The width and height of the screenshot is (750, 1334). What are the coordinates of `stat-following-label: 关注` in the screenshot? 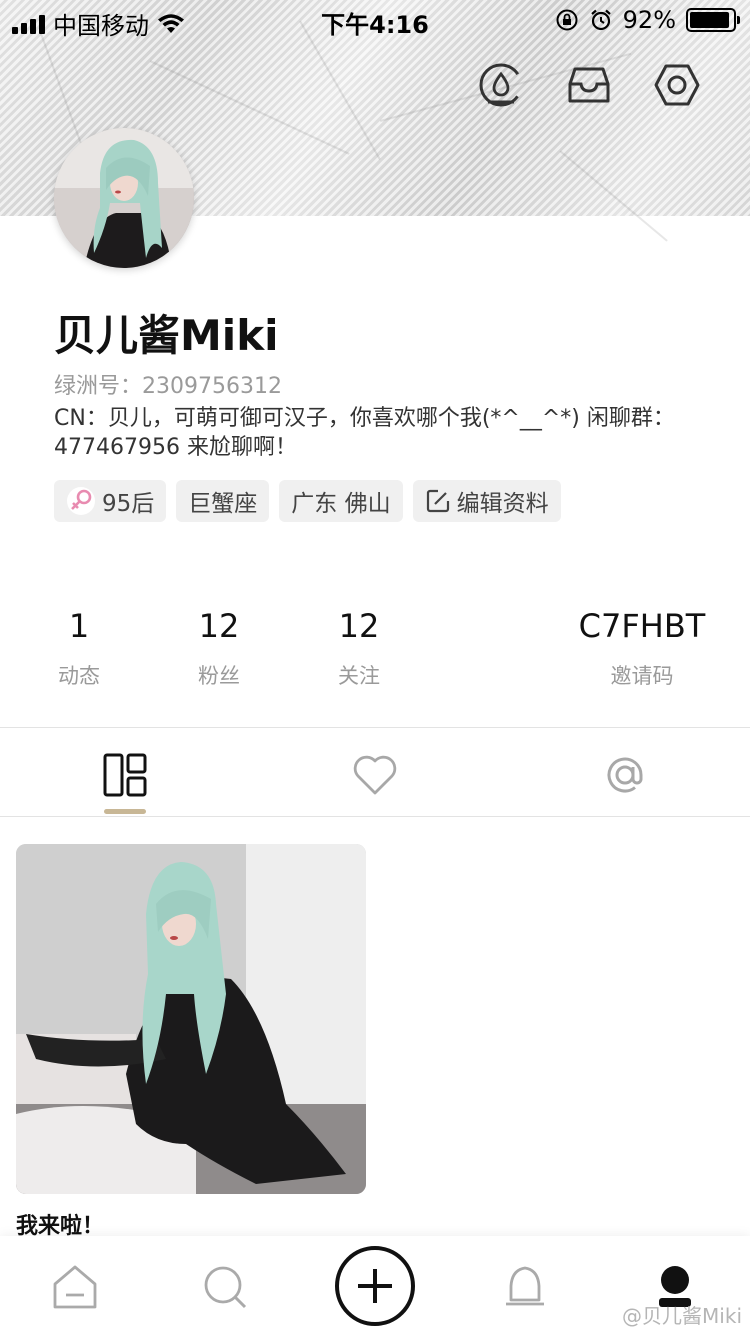 It's located at (359, 676).